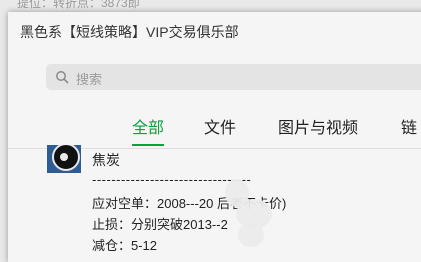 Image resolution: width=421 pixels, height=262 pixels. Describe the element at coordinates (220, 126) in the screenshot. I see `tab-files: 文件` at that location.